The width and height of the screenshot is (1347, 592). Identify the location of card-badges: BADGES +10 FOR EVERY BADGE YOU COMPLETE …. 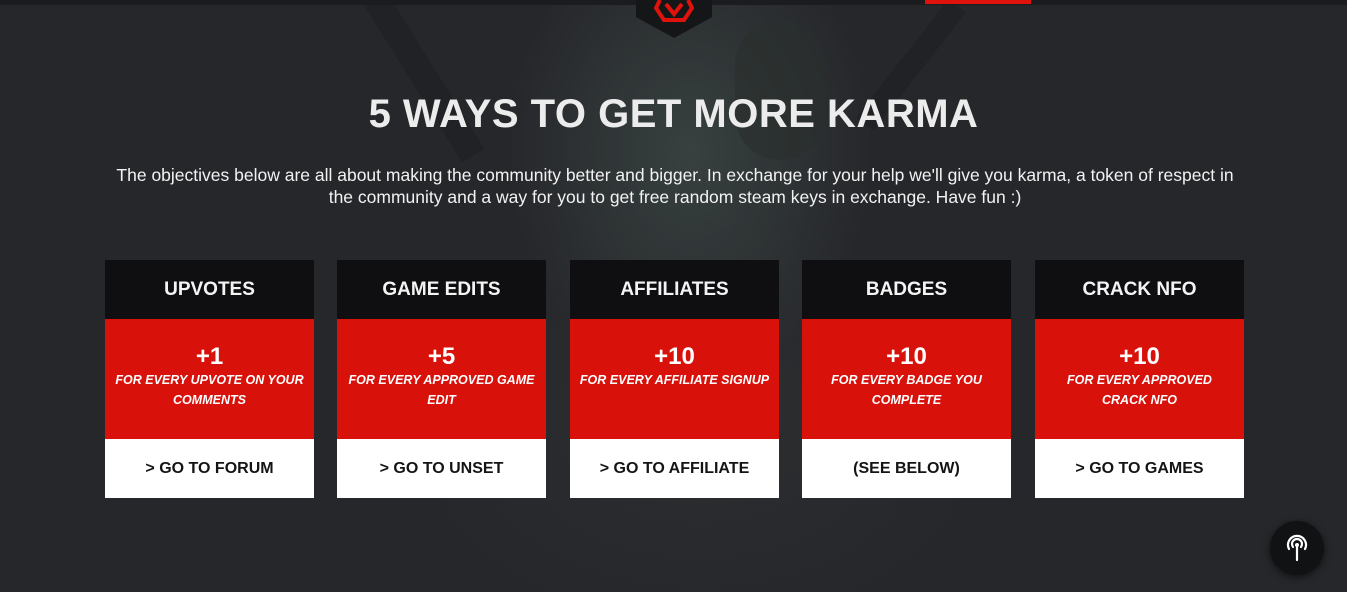
(906, 379).